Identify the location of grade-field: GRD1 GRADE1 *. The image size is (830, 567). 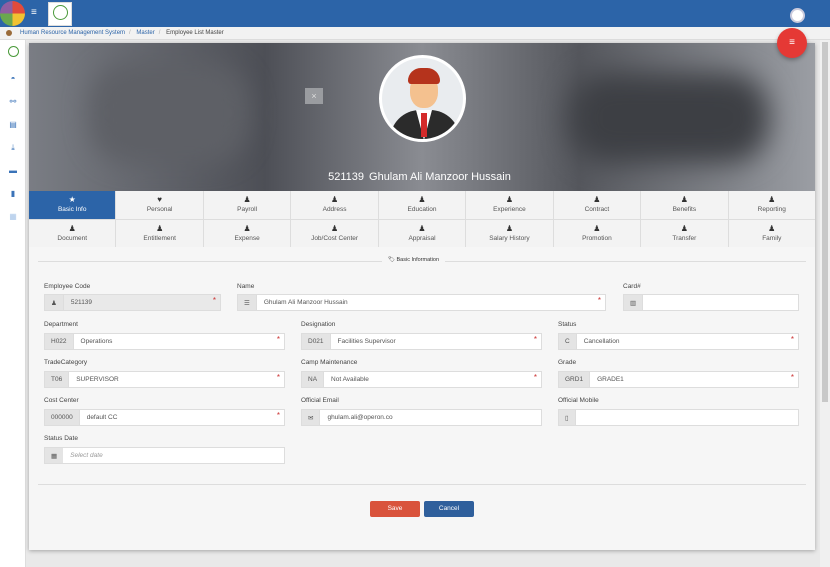
(678, 379).